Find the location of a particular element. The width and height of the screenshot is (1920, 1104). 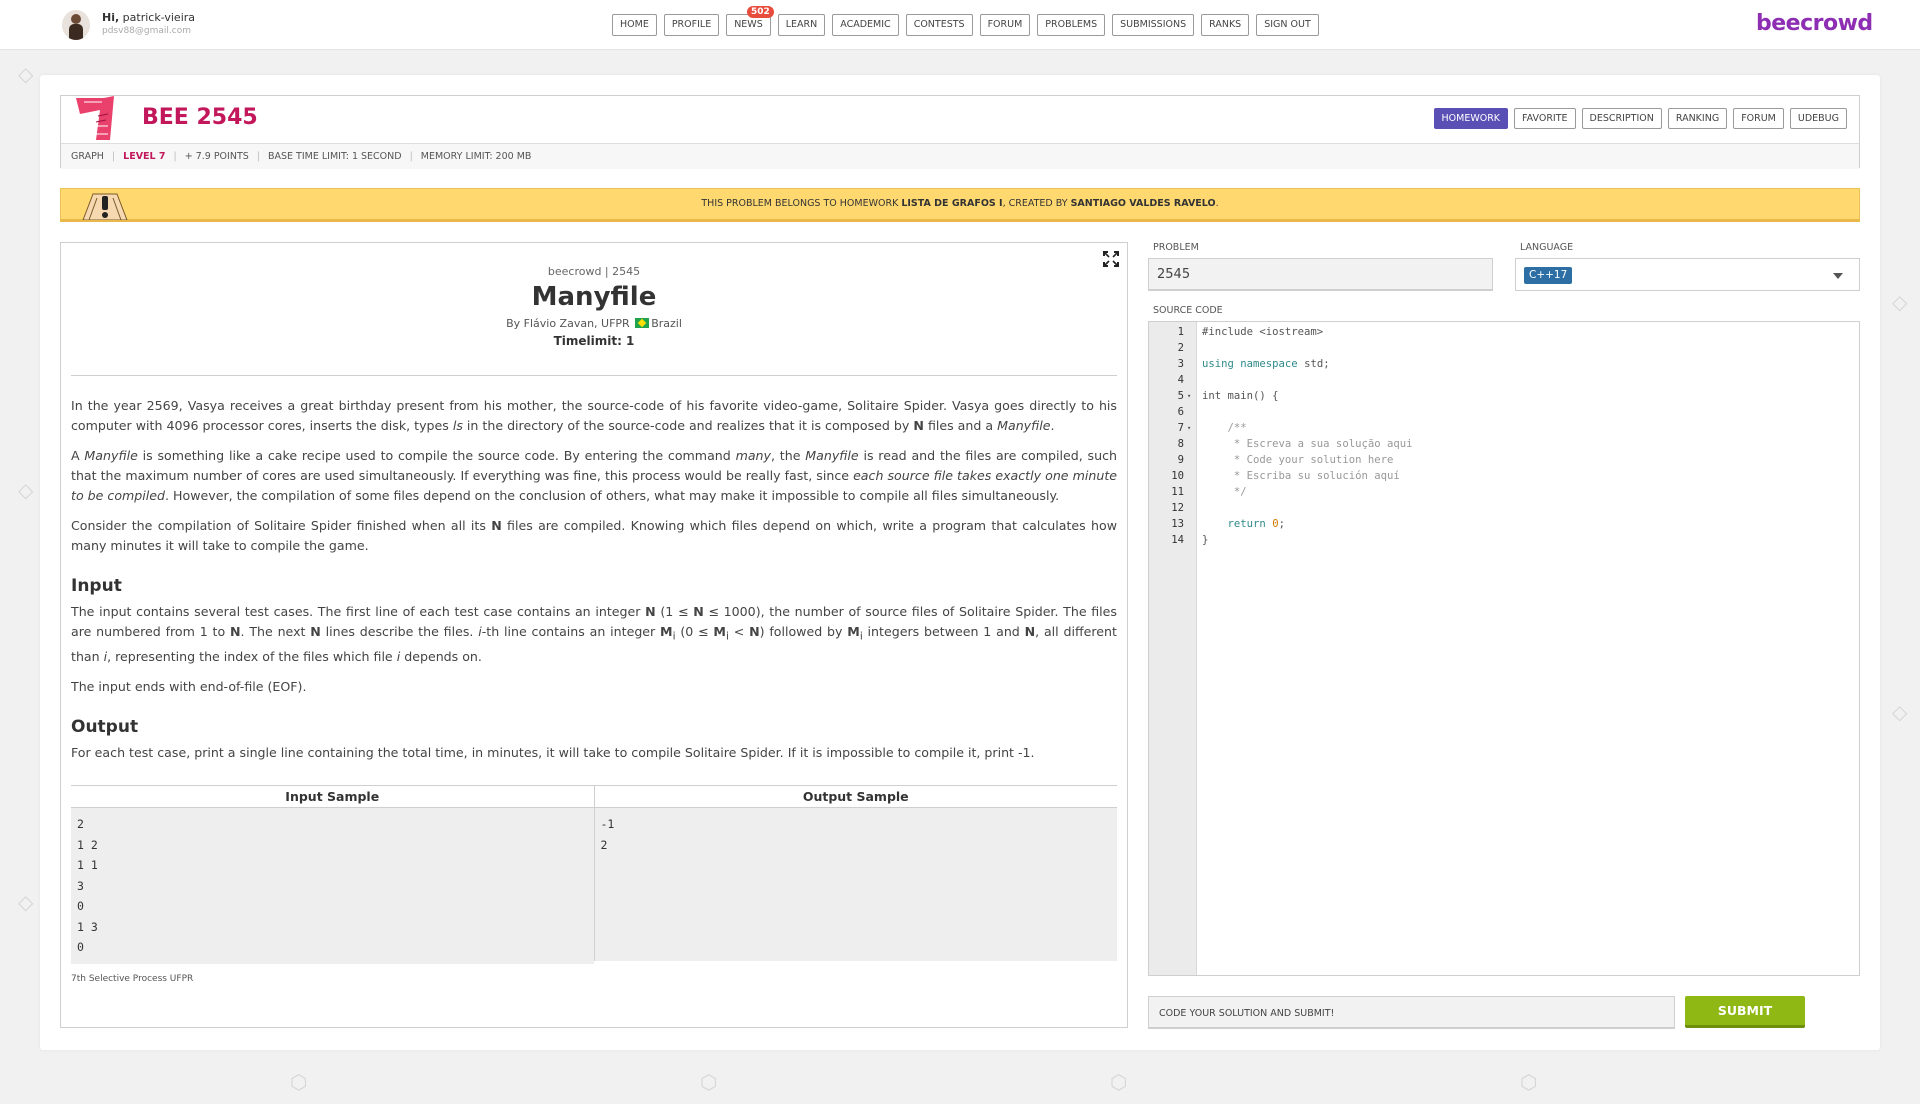

code-line: 2 is located at coordinates (1504, 348).